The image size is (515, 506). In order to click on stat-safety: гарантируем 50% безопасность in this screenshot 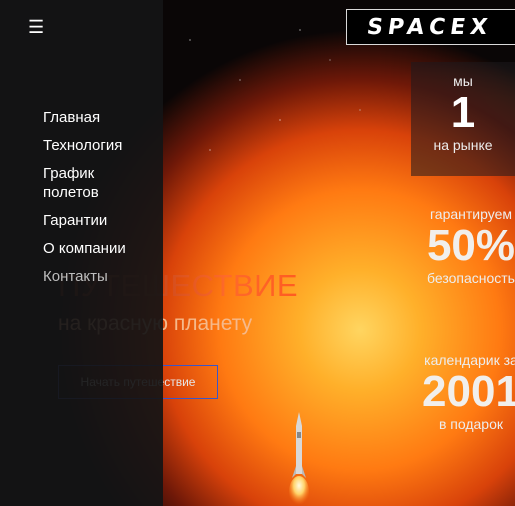, I will do `click(463, 246)`.